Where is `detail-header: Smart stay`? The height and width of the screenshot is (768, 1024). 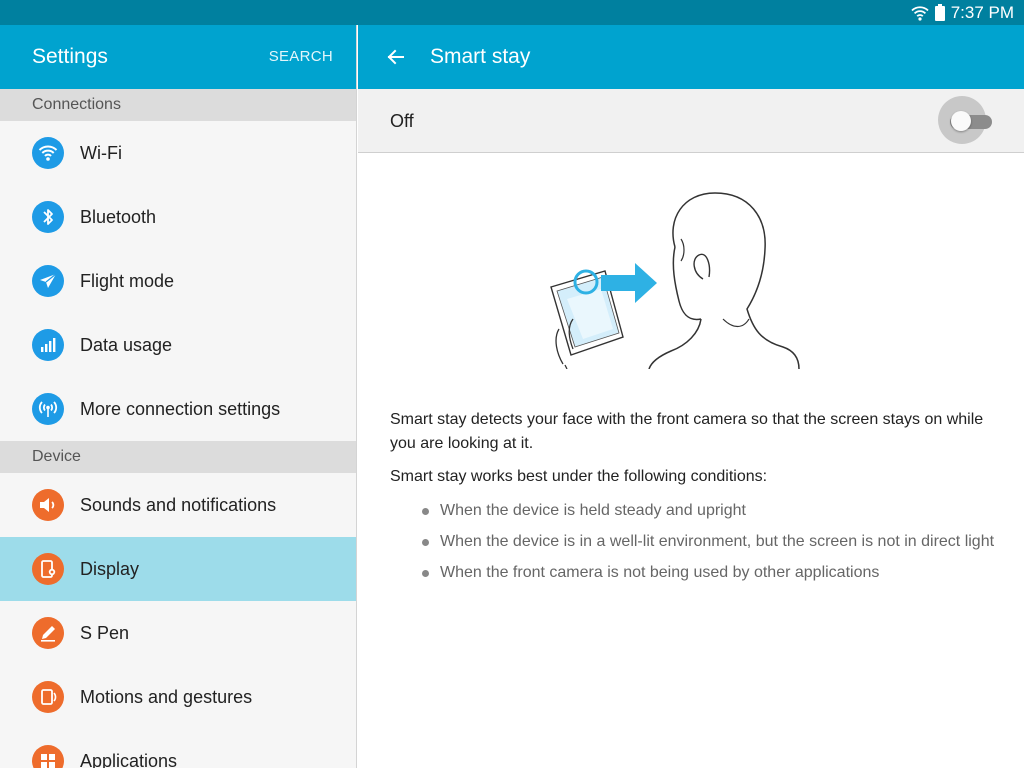
detail-header: Smart stay is located at coordinates (691, 57).